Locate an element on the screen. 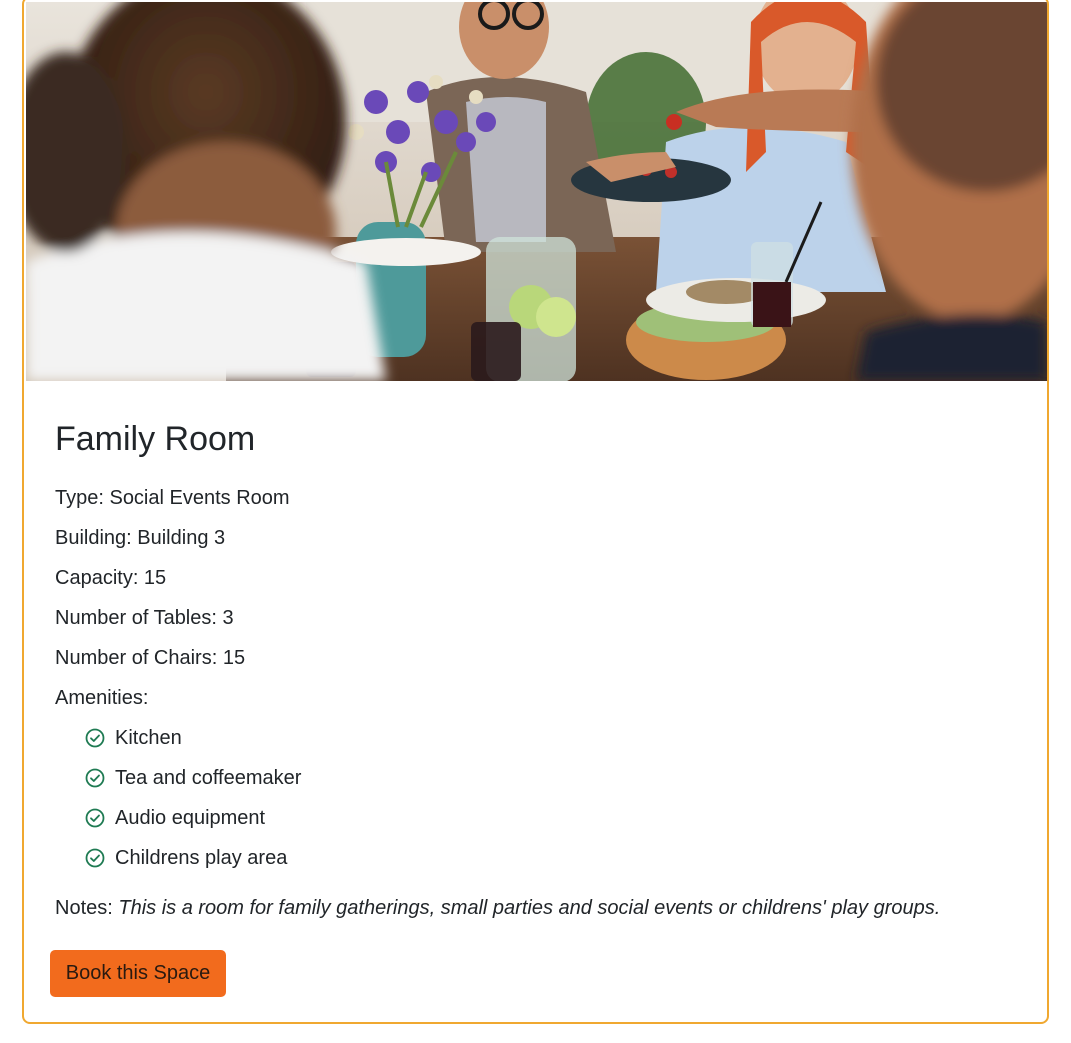 This screenshot has height=1043, width=1071. notes-label: Notes: is located at coordinates (87, 908).